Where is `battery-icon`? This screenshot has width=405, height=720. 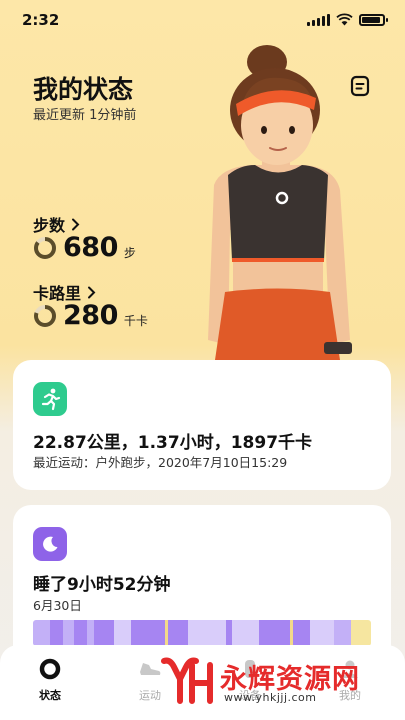 battery-icon is located at coordinates (373, 19).